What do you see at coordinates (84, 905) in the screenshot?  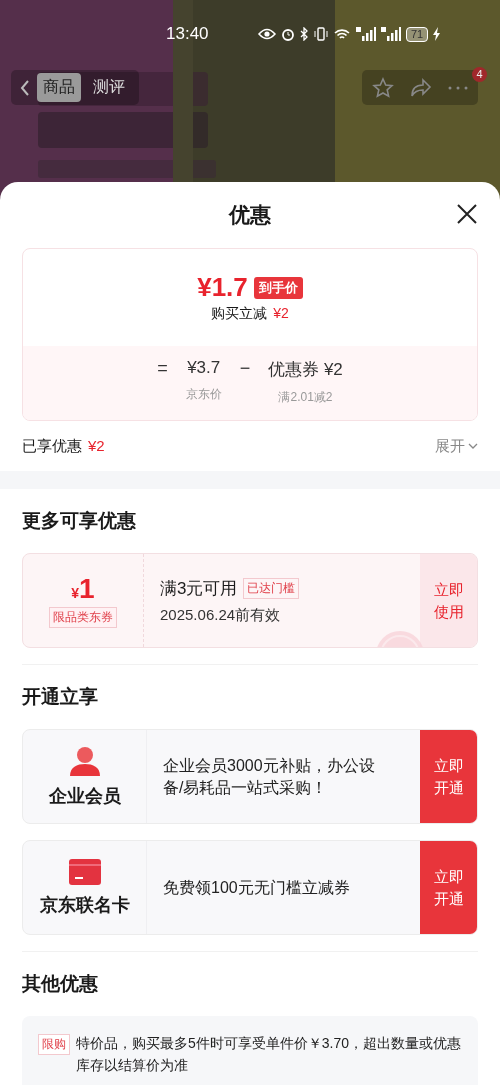 I see `membership-name: 京东联名卡` at bounding box center [84, 905].